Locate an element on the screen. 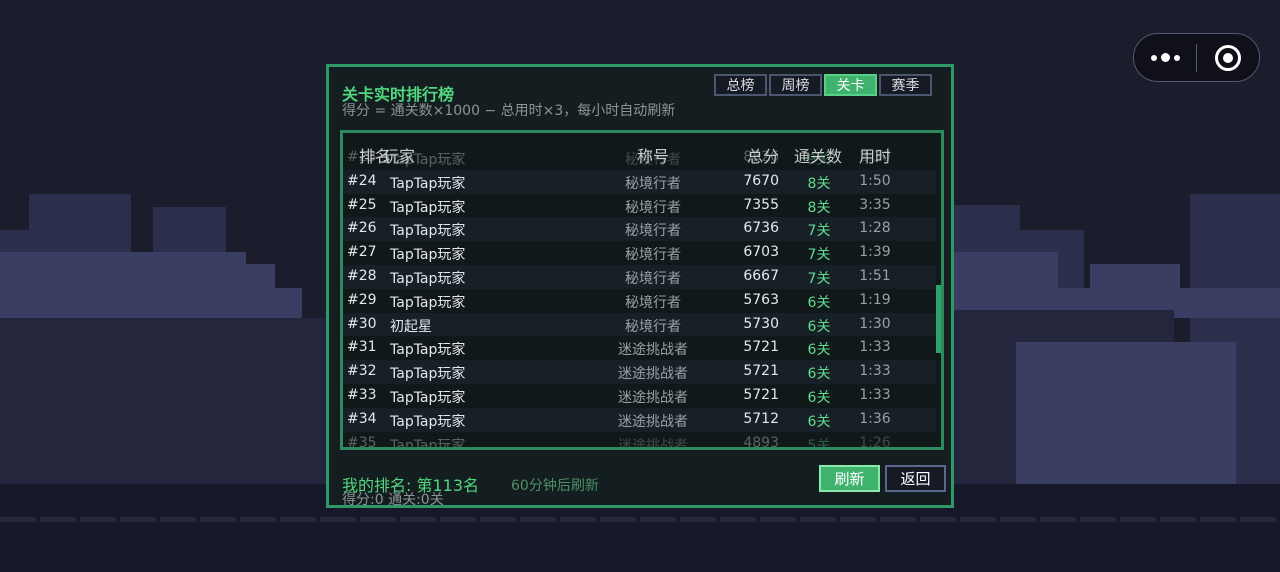 This screenshot has width=1280, height=572. my-stats: 得分:0 通关:0关 is located at coordinates (393, 500).